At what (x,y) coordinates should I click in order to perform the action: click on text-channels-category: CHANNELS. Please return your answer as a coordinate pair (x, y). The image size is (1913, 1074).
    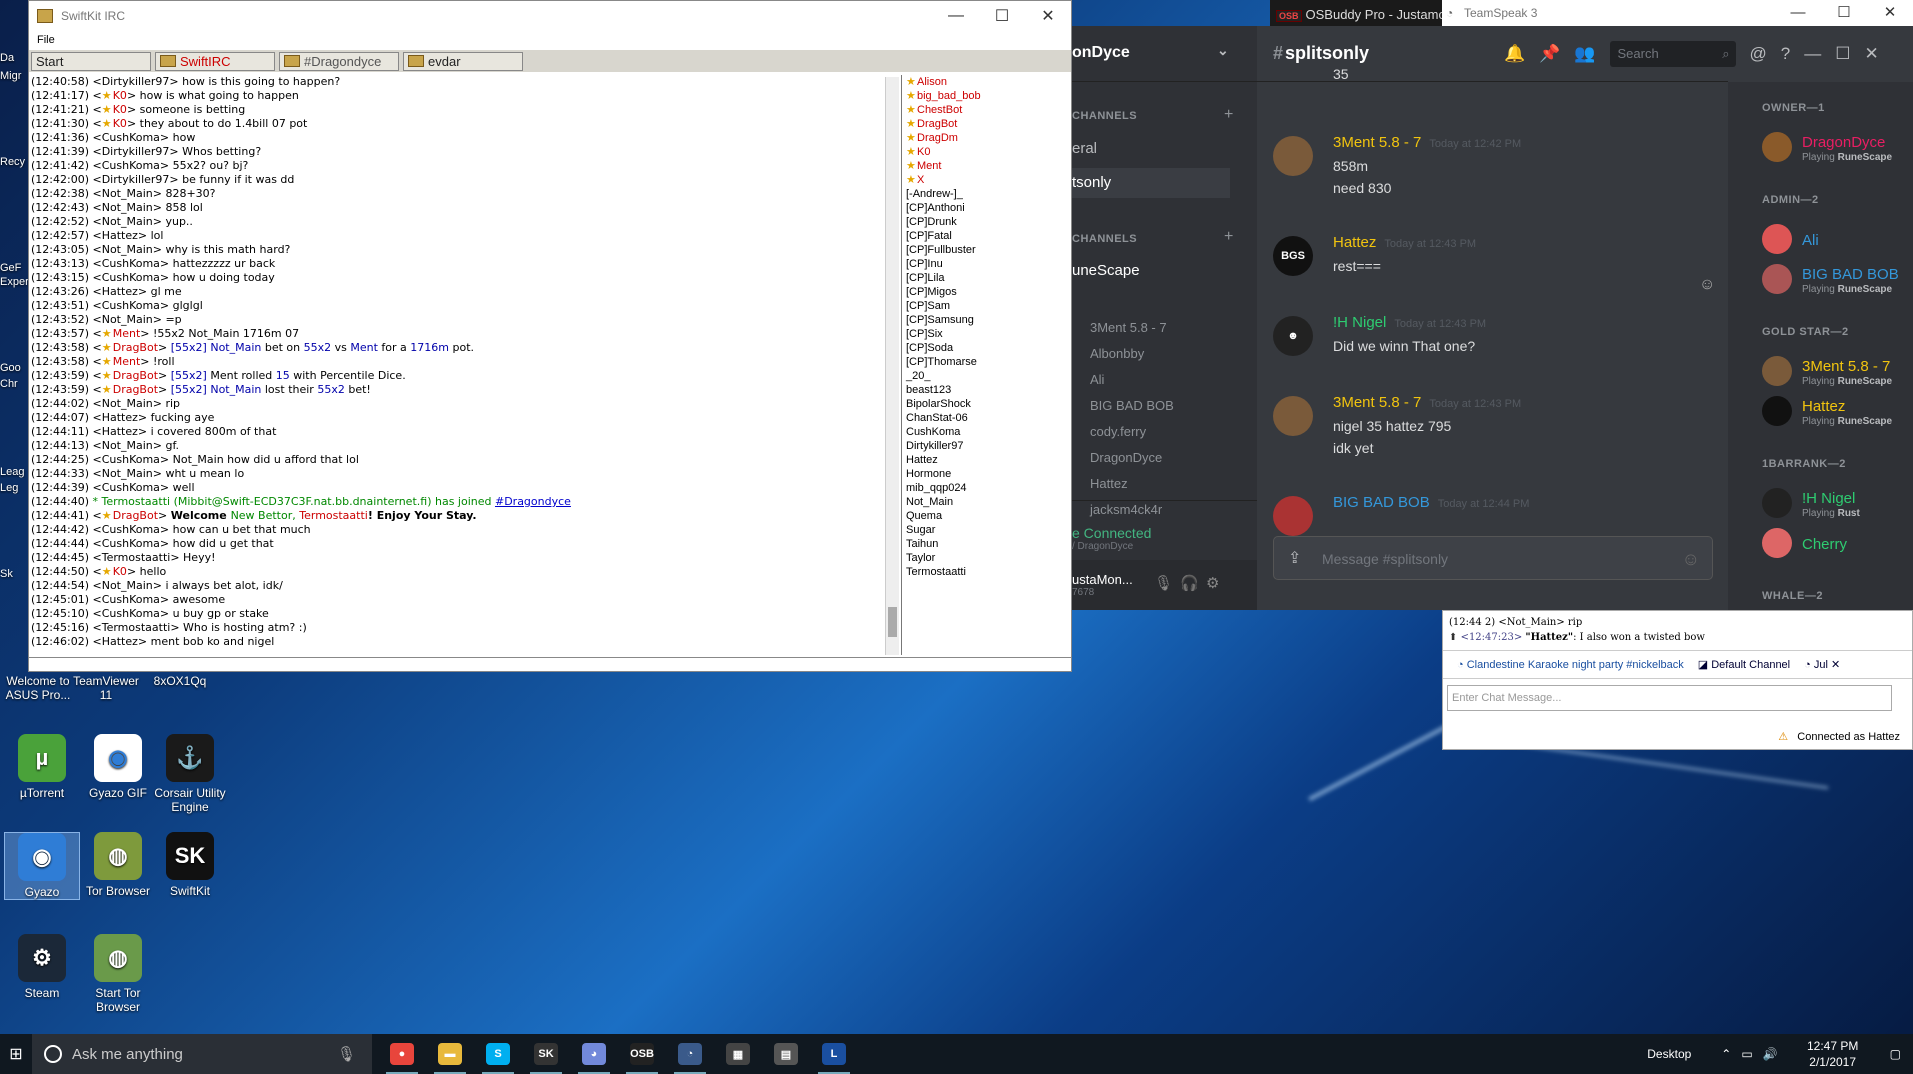
    Looking at the image, I should click on (1104, 116).